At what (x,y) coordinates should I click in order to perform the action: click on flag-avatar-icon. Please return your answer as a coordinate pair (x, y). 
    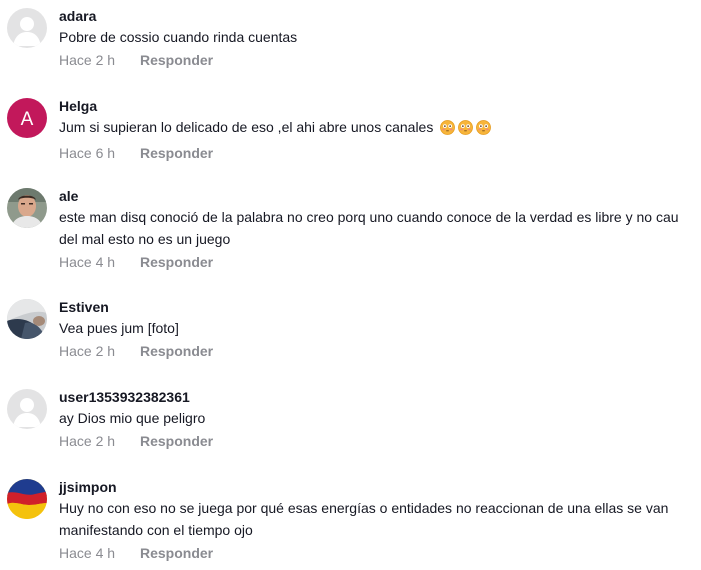
    Looking at the image, I should click on (27, 499).